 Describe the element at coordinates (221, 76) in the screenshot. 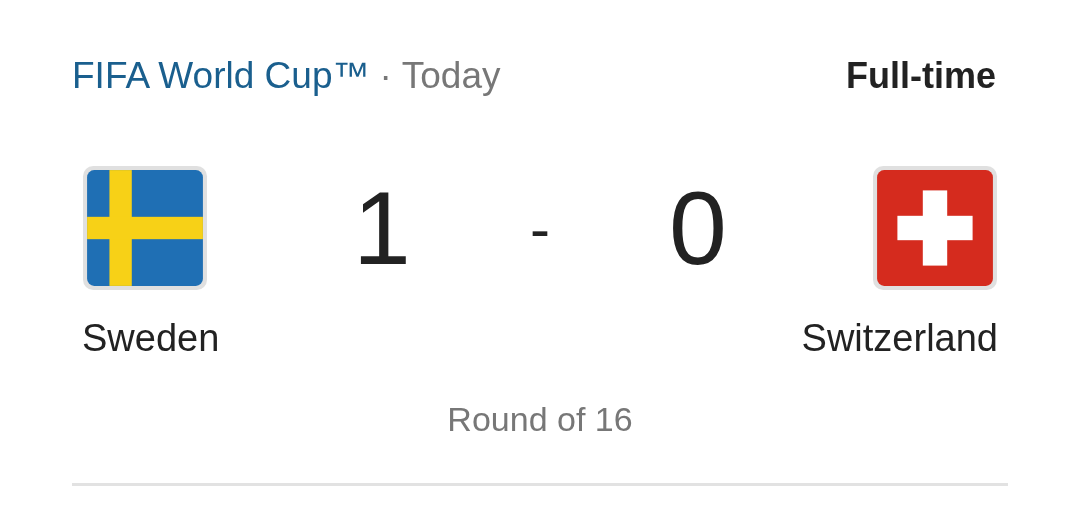

I see `competition-link: FIFA World Cup™` at that location.